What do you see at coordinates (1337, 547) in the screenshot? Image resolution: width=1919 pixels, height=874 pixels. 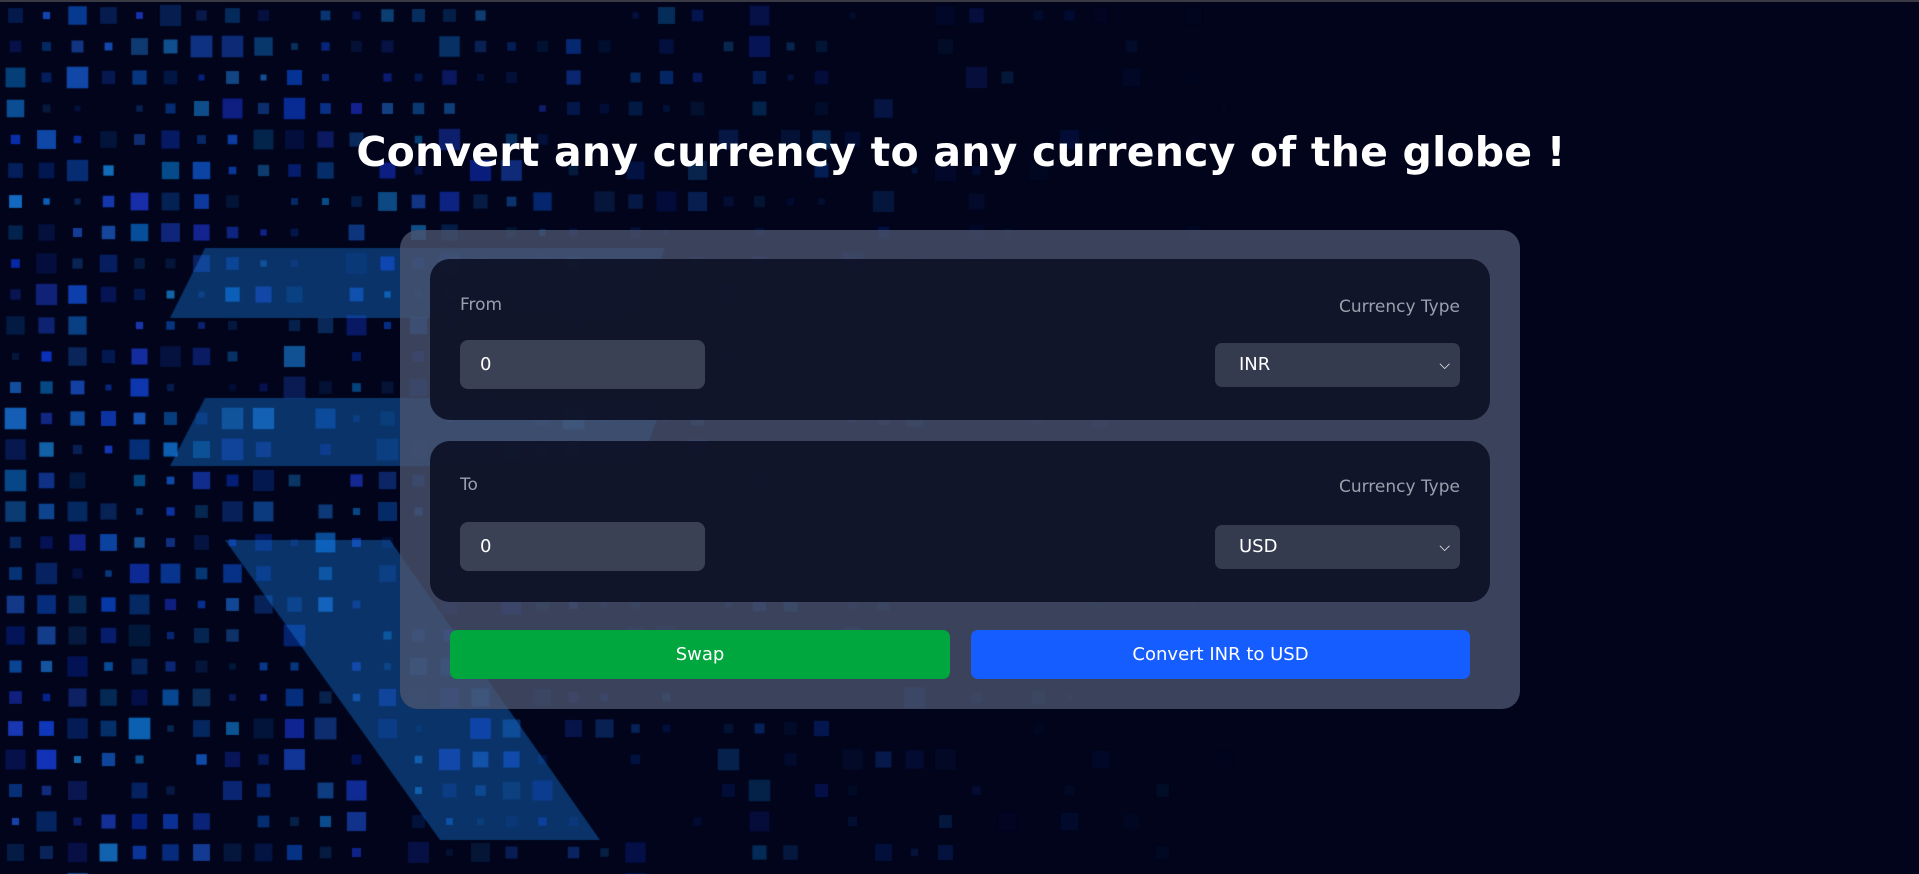 I see `to-currency-select: USD ⌵` at bounding box center [1337, 547].